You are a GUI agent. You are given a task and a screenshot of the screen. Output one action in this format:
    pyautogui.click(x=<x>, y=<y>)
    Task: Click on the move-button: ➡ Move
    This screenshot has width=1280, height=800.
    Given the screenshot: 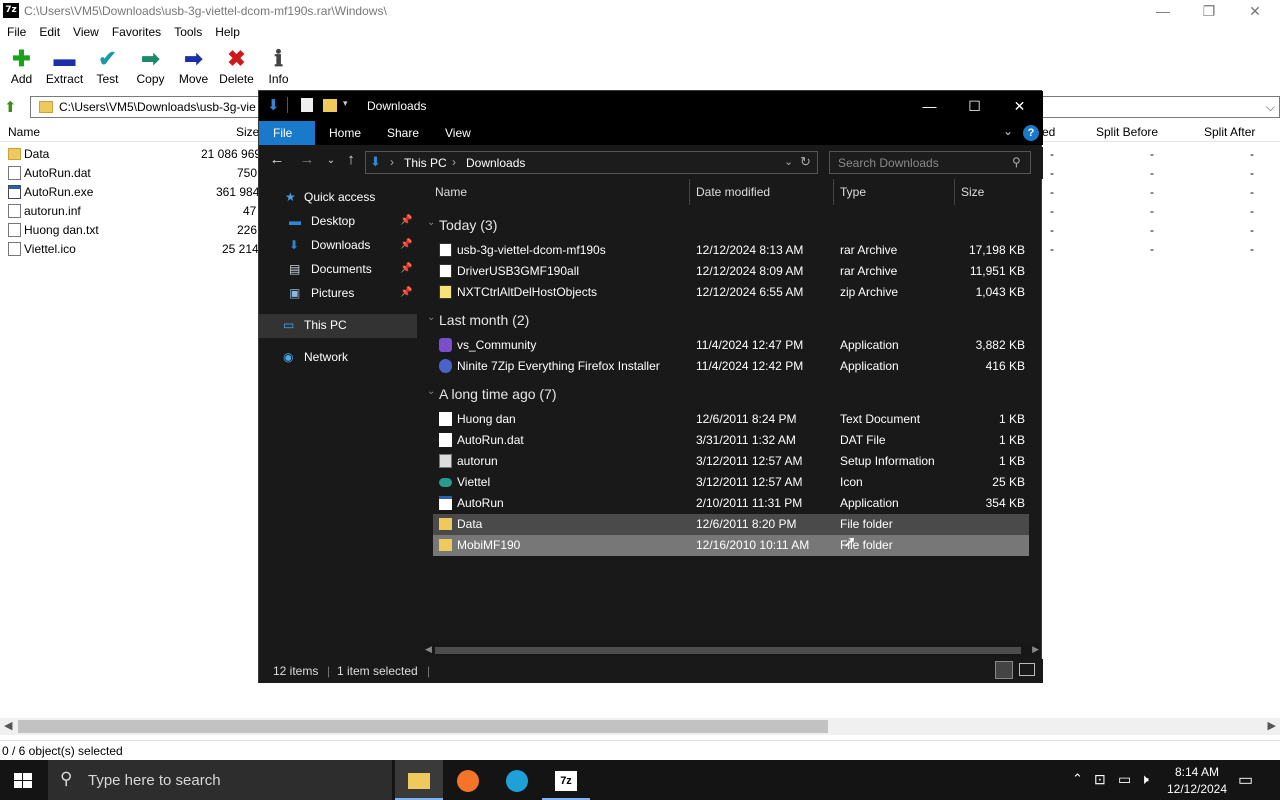 What is the action you would take?
    pyautogui.click(x=193, y=68)
    